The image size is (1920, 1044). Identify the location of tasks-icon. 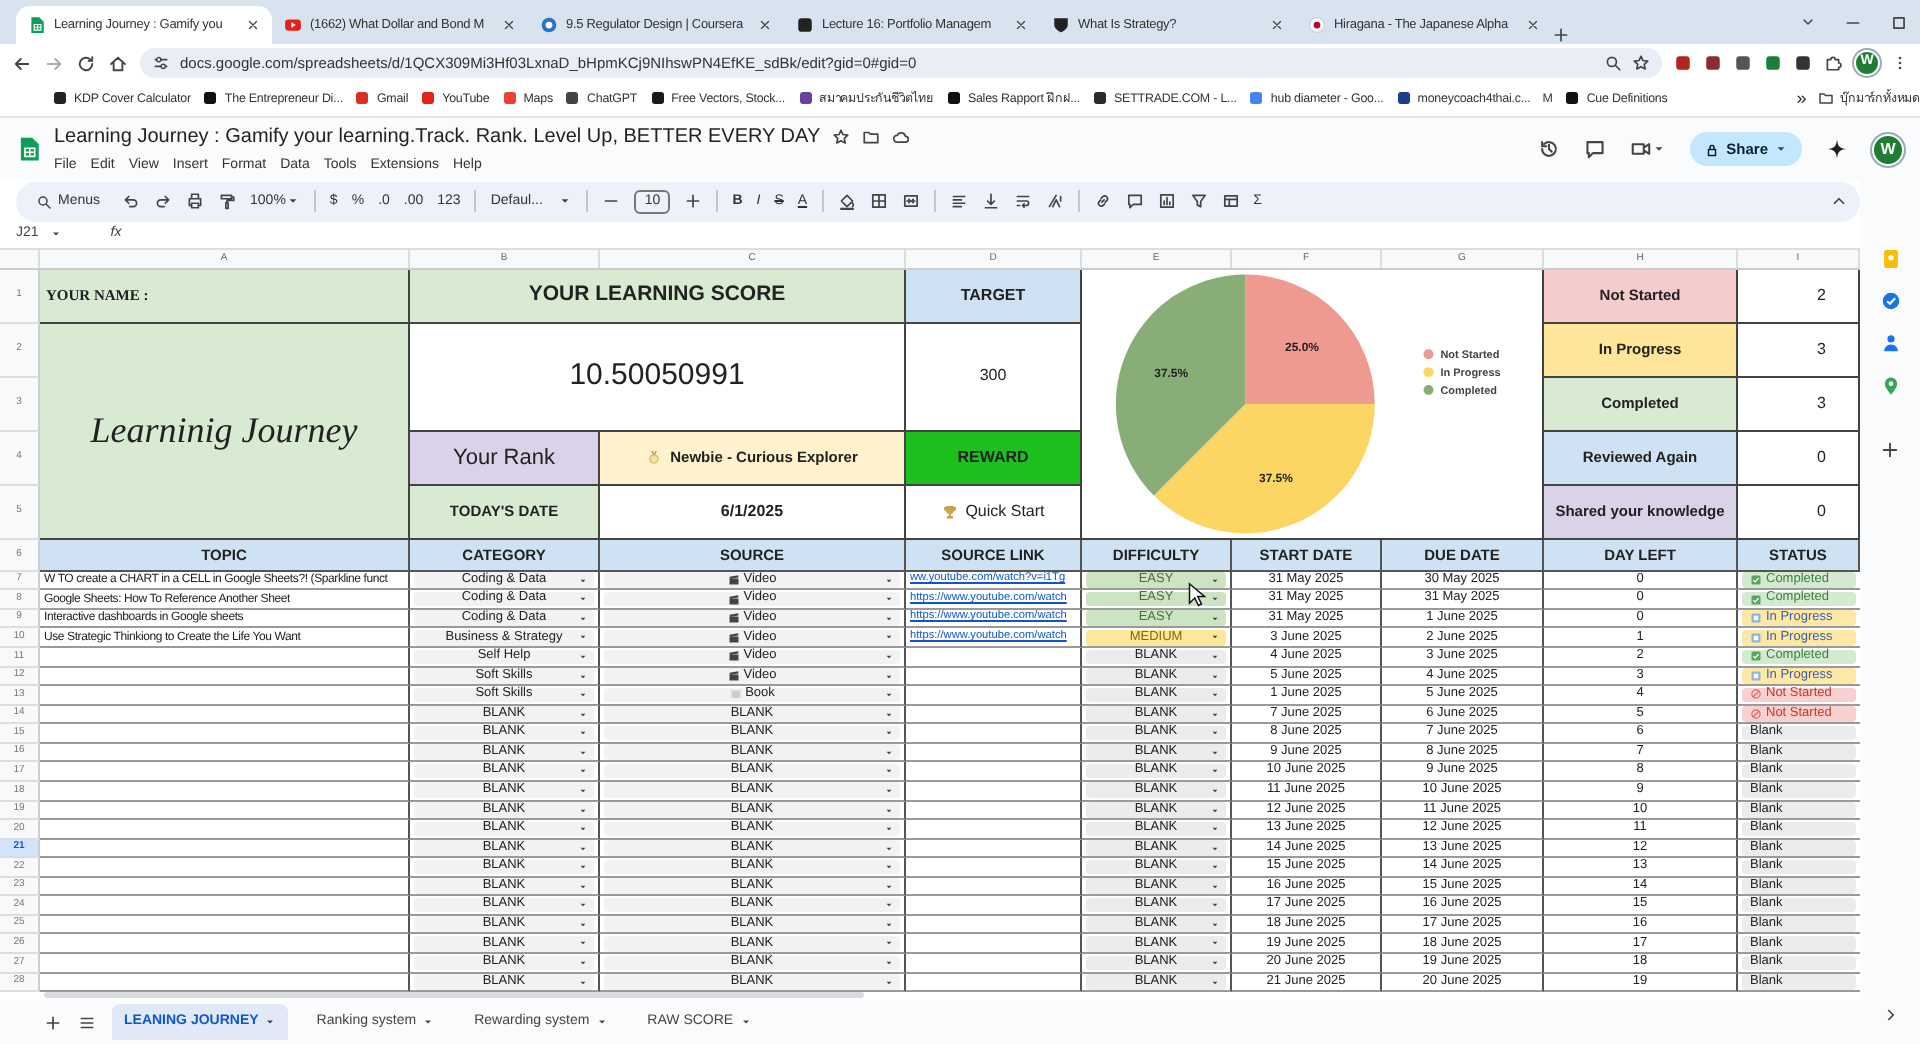
(1890, 301).